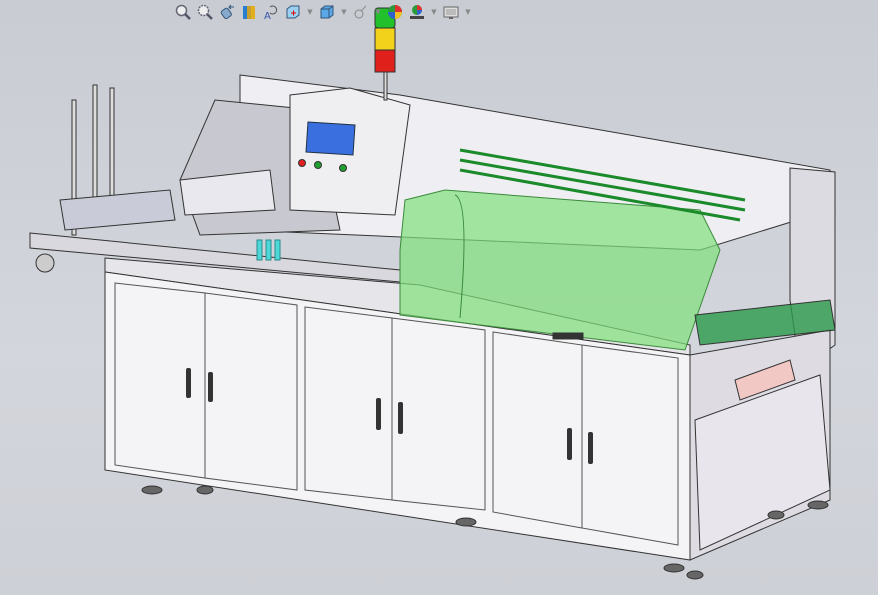 The height and width of the screenshot is (595, 878). Describe the element at coordinates (302, 163) in the screenshot. I see `stop-button` at that location.